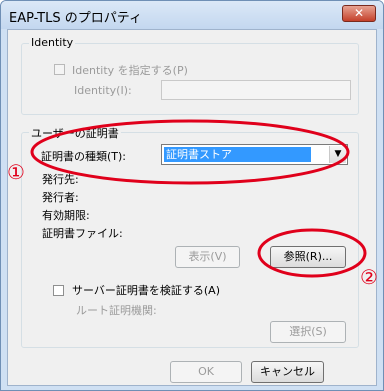  Describe the element at coordinates (190, 152) in the screenshot. I see `highlight-ellipse-cert-type` at that location.